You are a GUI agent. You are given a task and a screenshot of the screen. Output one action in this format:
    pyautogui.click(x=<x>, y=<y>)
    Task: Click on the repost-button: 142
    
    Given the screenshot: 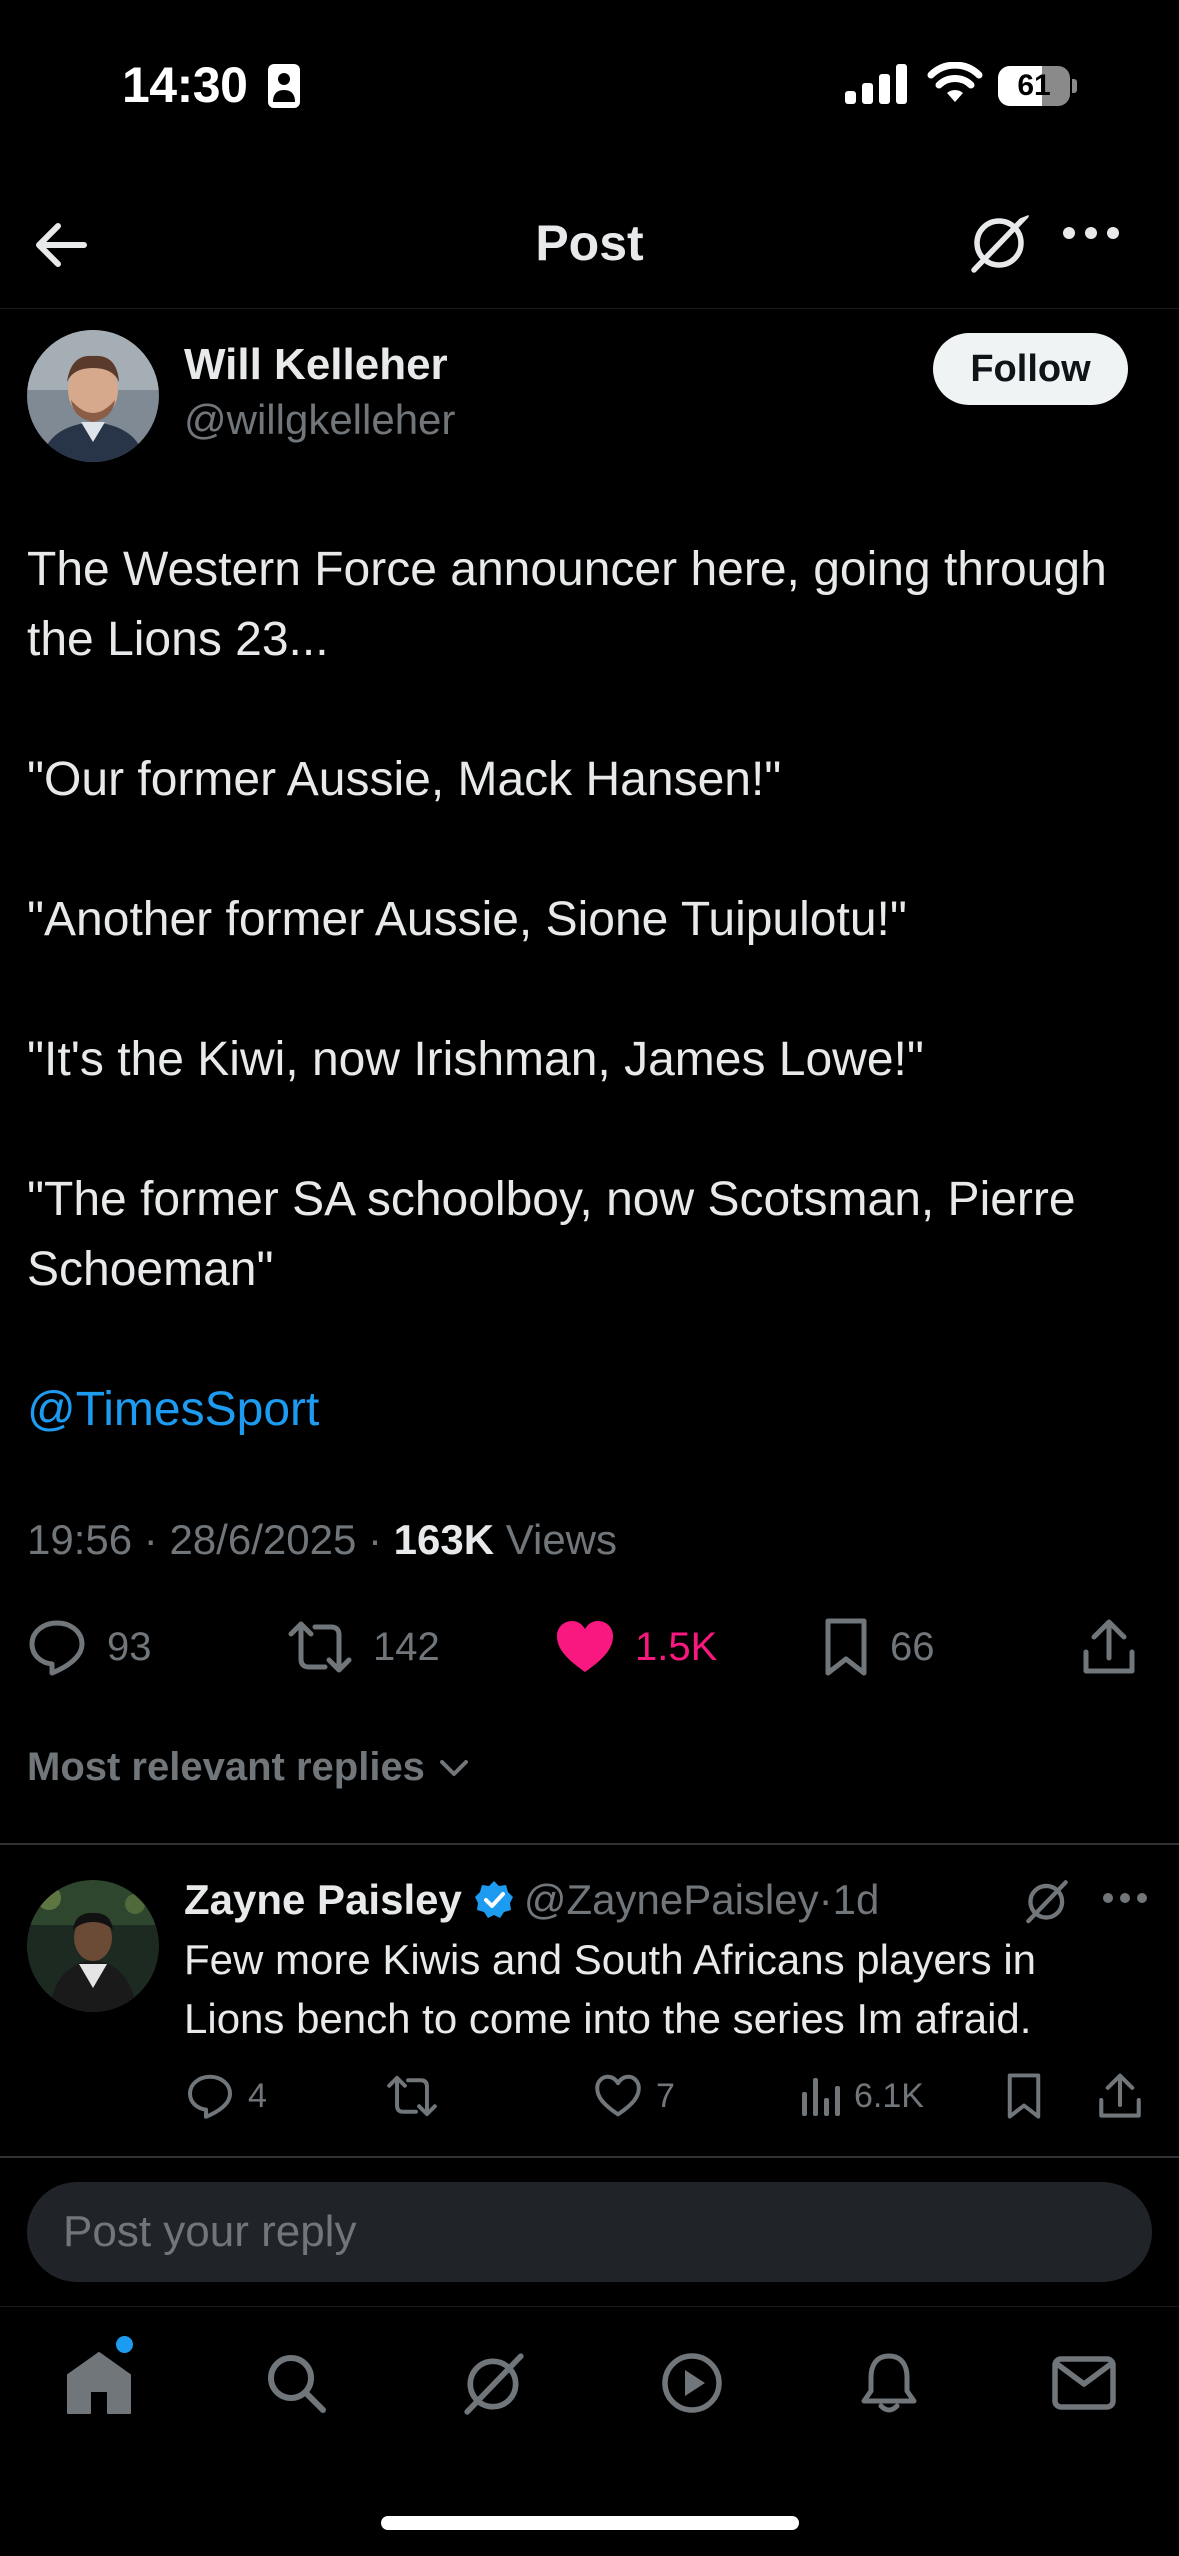 What is the action you would take?
    pyautogui.click(x=363, y=1647)
    